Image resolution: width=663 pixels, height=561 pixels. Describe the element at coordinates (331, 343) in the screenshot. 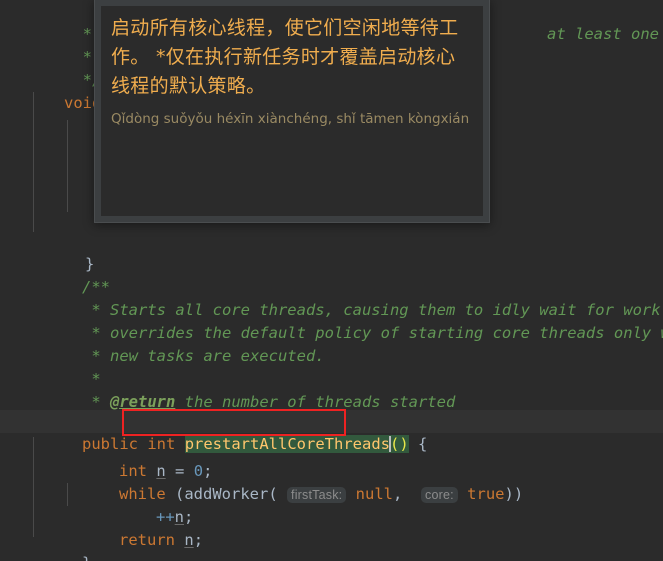

I see `code-line: * new tasks are executed.` at that location.